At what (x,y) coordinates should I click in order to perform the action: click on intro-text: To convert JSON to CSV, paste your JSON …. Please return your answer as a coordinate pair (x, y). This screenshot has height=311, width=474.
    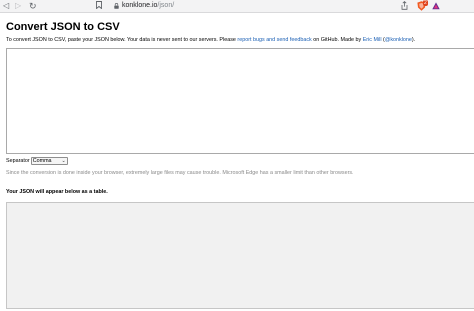
    Looking at the image, I should click on (210, 40).